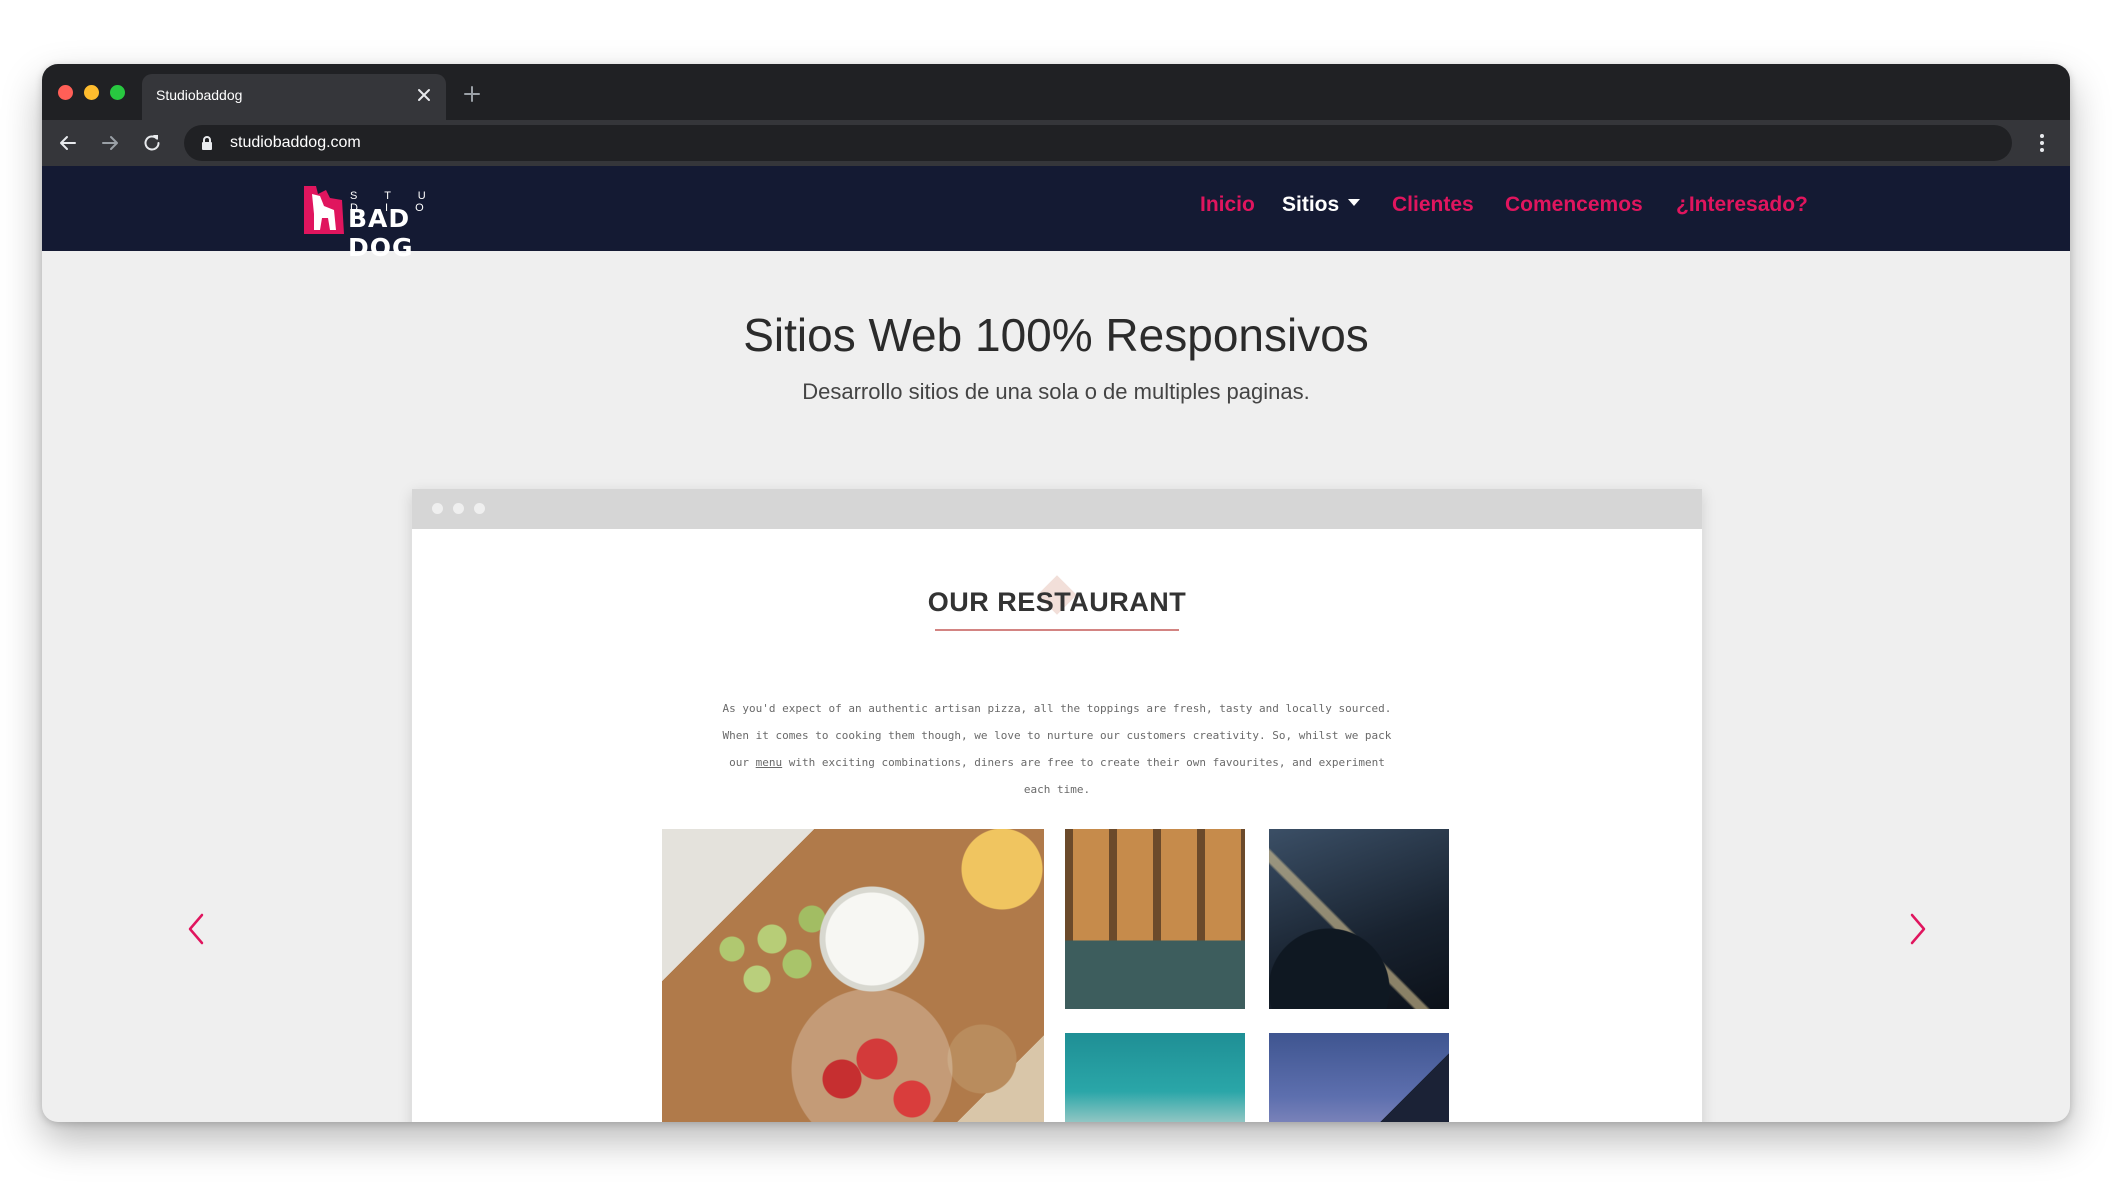 This screenshot has height=1188, width=2112. I want to click on dog-logo-icon, so click(324, 210).